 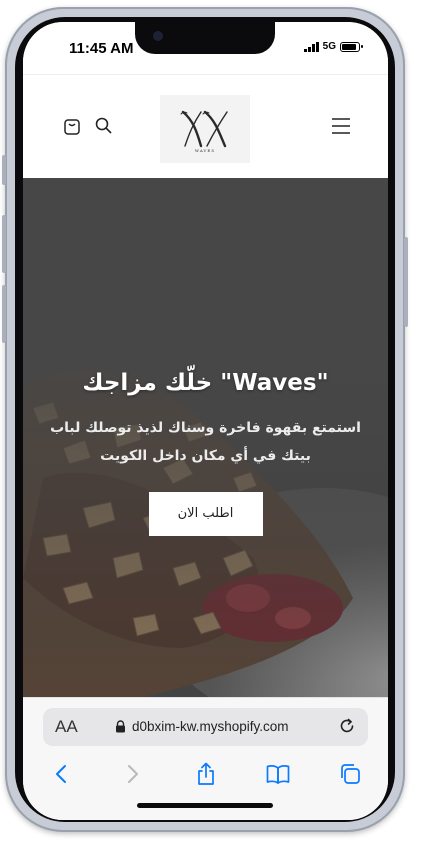 I want to click on url-display: d0bxim-kw.myshopify.com, so click(x=202, y=726).